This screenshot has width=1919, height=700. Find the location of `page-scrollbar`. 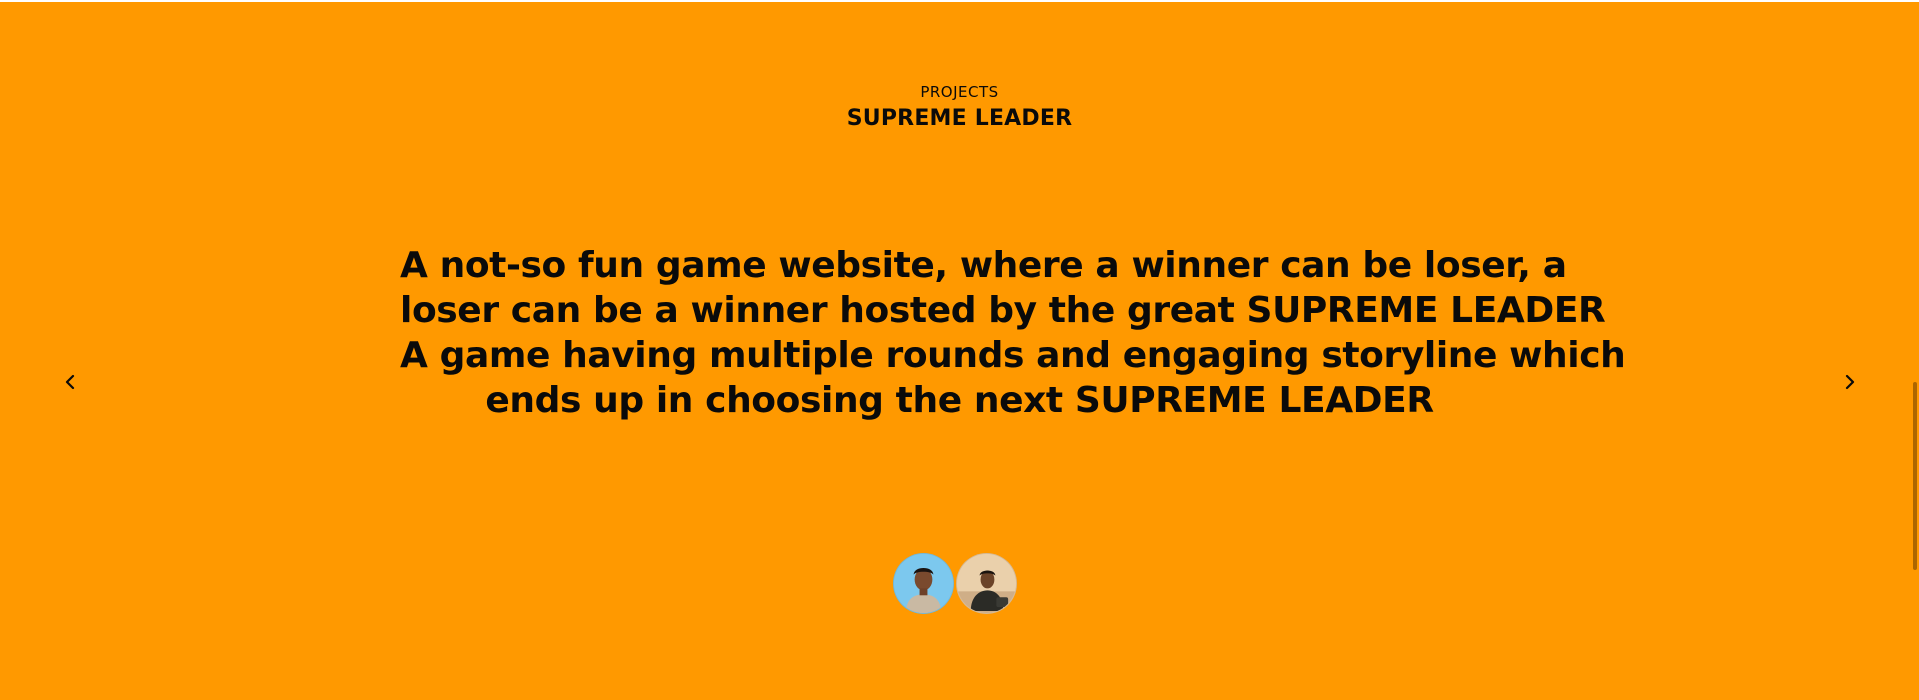

page-scrollbar is located at coordinates (1915, 476).